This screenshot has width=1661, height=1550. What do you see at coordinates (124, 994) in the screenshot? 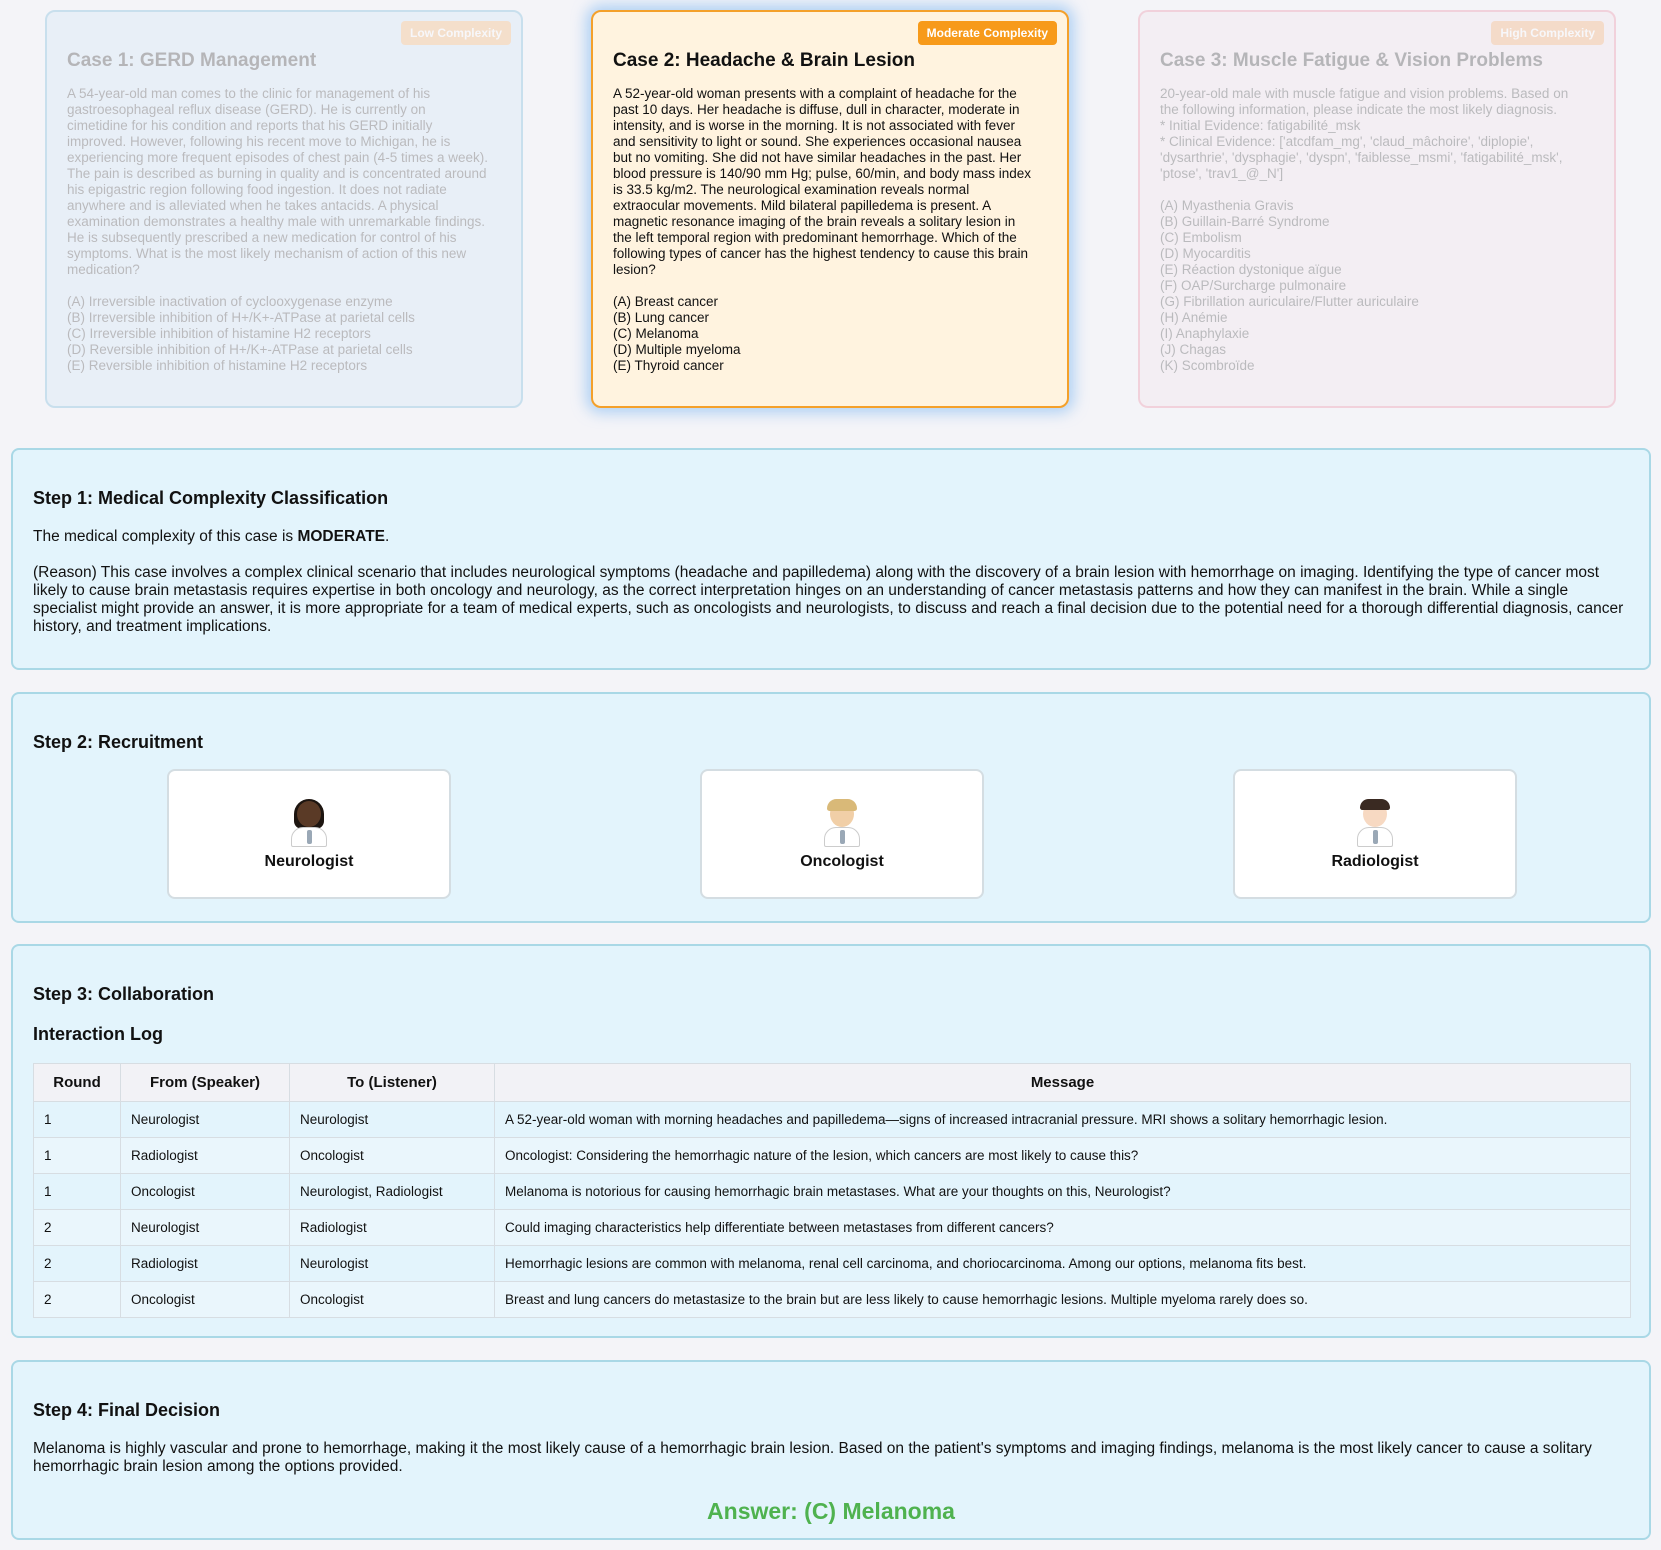
I see `step3-title: Step 3: Collaboration` at bounding box center [124, 994].